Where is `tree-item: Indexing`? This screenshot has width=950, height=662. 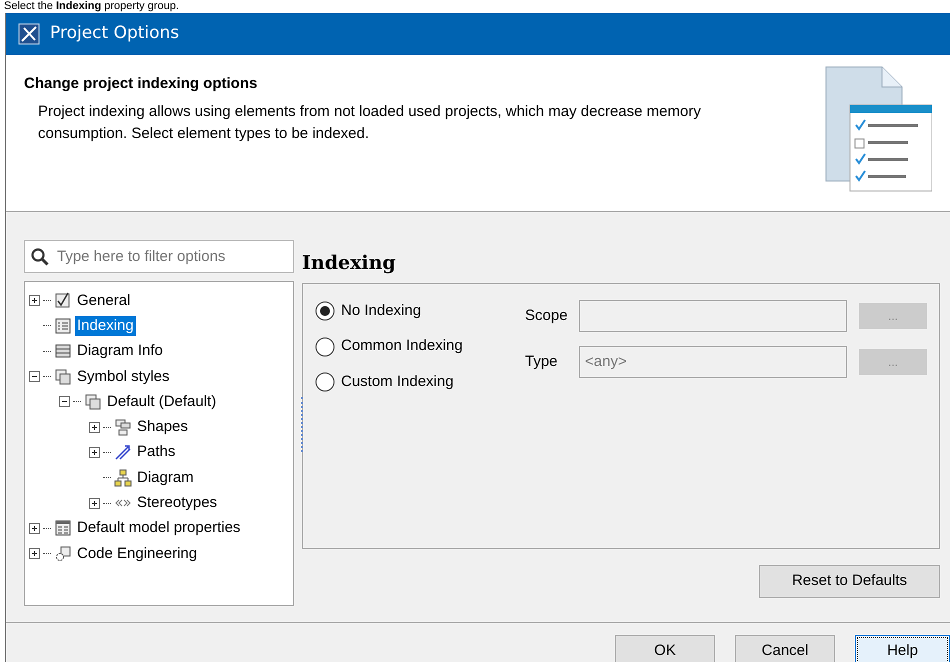
tree-item: Indexing is located at coordinates (105, 326).